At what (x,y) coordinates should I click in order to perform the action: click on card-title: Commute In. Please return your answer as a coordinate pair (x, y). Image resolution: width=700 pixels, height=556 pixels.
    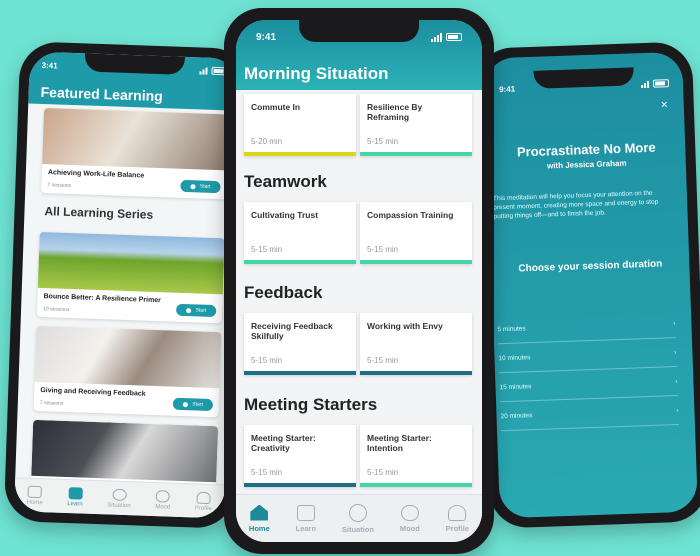
    Looking at the image, I should click on (276, 107).